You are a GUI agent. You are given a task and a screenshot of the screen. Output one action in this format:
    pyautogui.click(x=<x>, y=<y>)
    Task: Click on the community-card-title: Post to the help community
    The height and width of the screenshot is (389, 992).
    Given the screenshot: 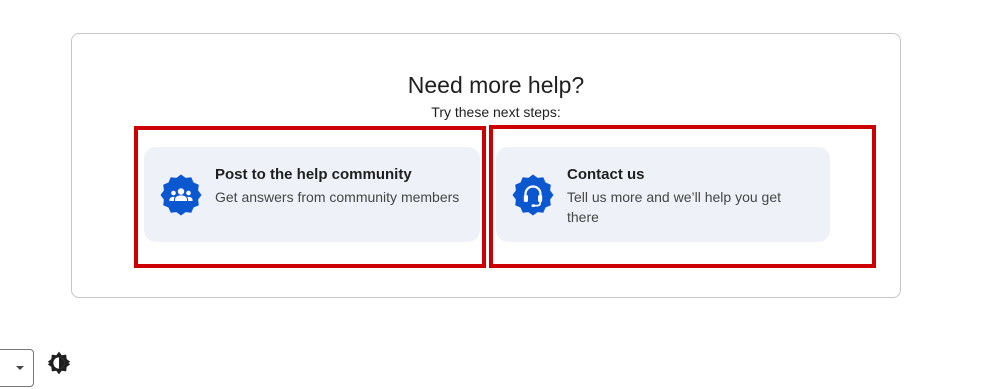 What is the action you would take?
    pyautogui.click(x=313, y=174)
    